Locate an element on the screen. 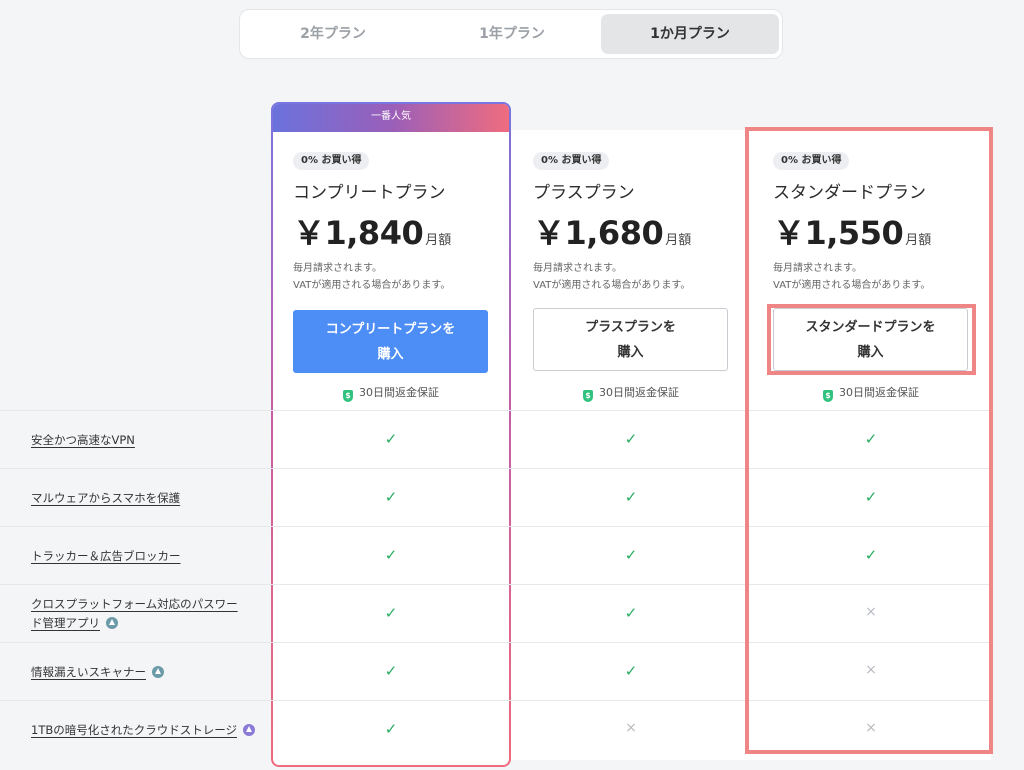 This screenshot has height=770, width=1024. feature-breach-scanner: 情報漏えいスキャナー is located at coordinates (141, 672).